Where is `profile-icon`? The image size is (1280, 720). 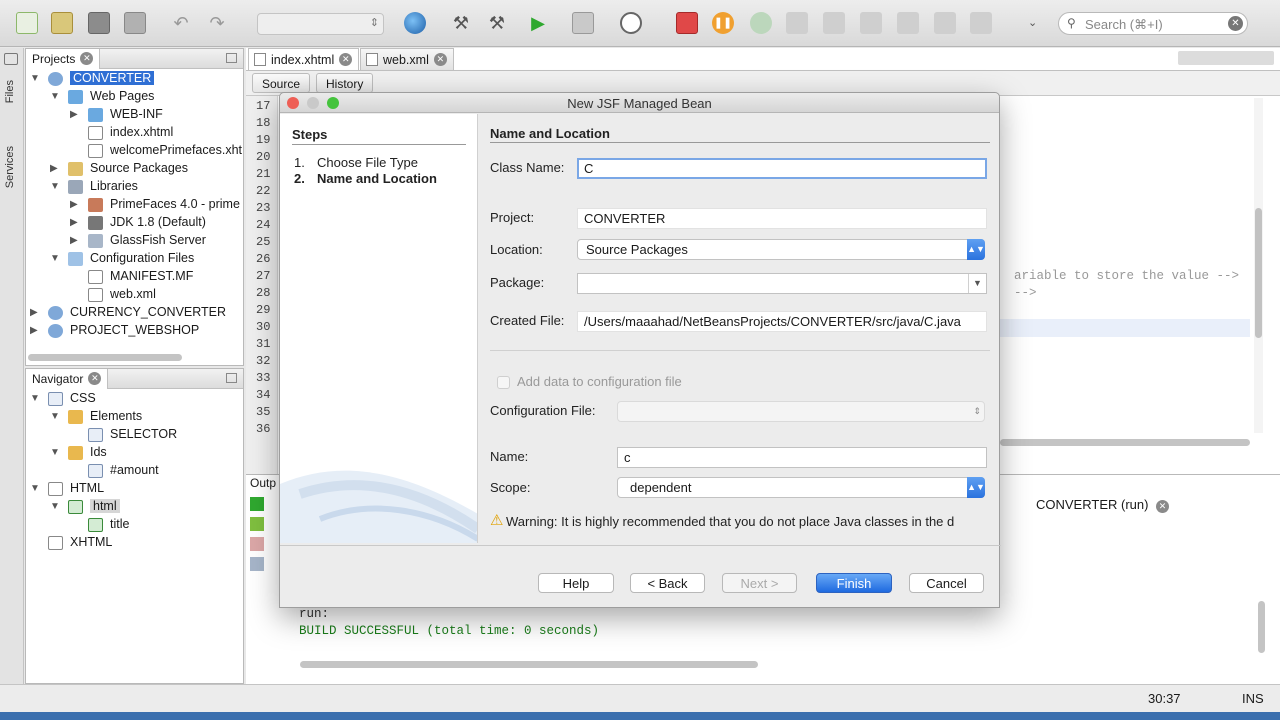
profile-icon is located at coordinates (631, 23).